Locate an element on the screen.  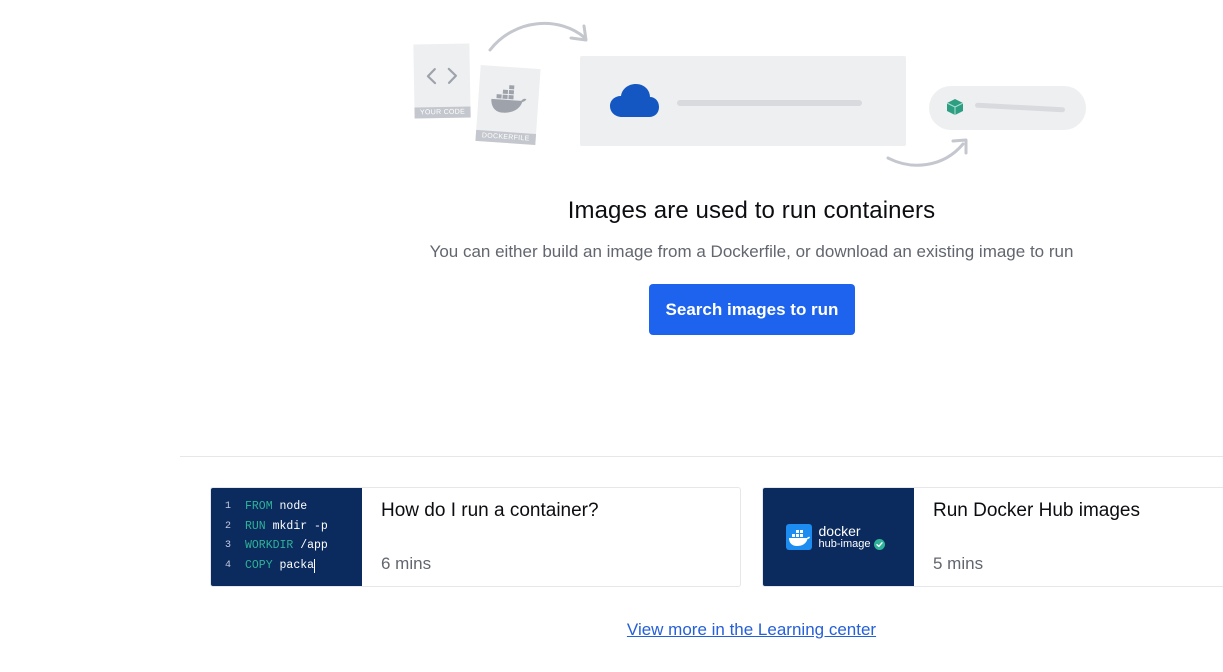
container-cube-icon is located at coordinates (955, 107).